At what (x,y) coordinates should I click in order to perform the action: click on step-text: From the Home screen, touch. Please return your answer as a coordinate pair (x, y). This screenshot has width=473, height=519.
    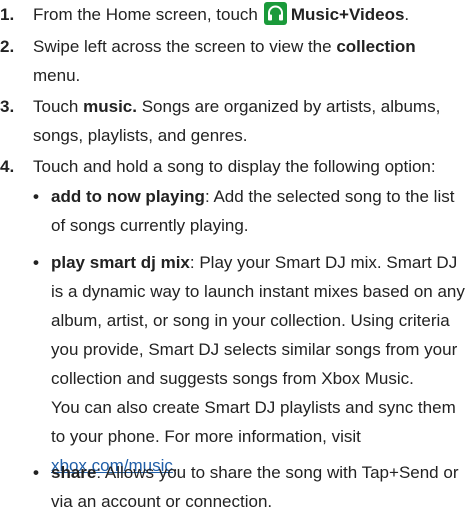
    Looking at the image, I should click on (145, 14).